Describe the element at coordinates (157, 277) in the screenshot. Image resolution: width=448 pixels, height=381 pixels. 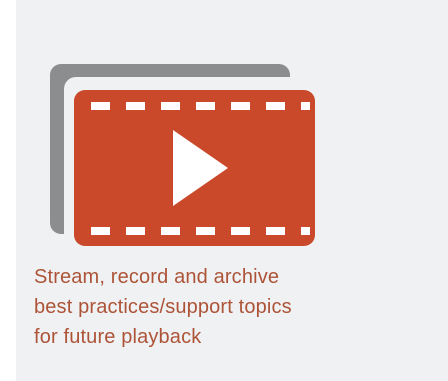
I see `caption-line: Stream, record and archive` at that location.